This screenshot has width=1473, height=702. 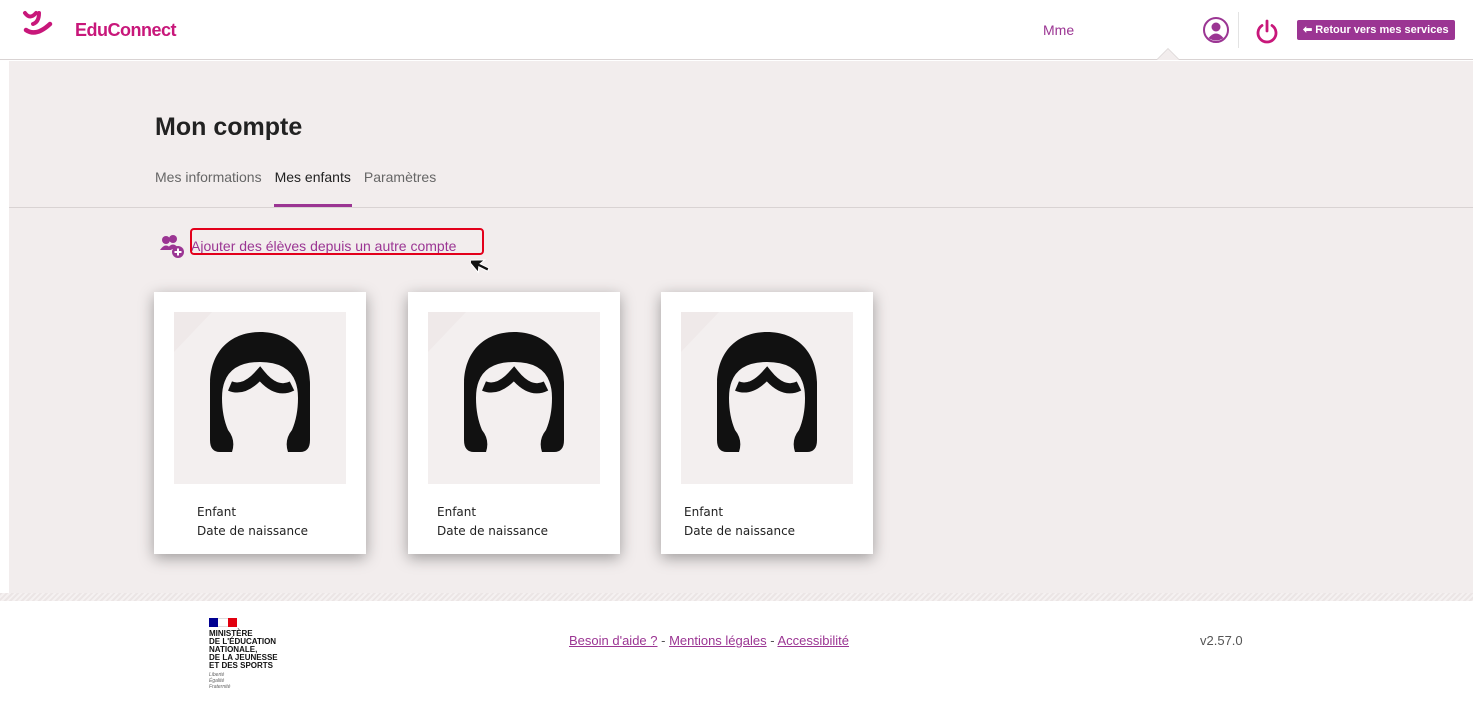 What do you see at coordinates (208, 188) in the screenshot?
I see `tab-mes-informations: Mes informations` at bounding box center [208, 188].